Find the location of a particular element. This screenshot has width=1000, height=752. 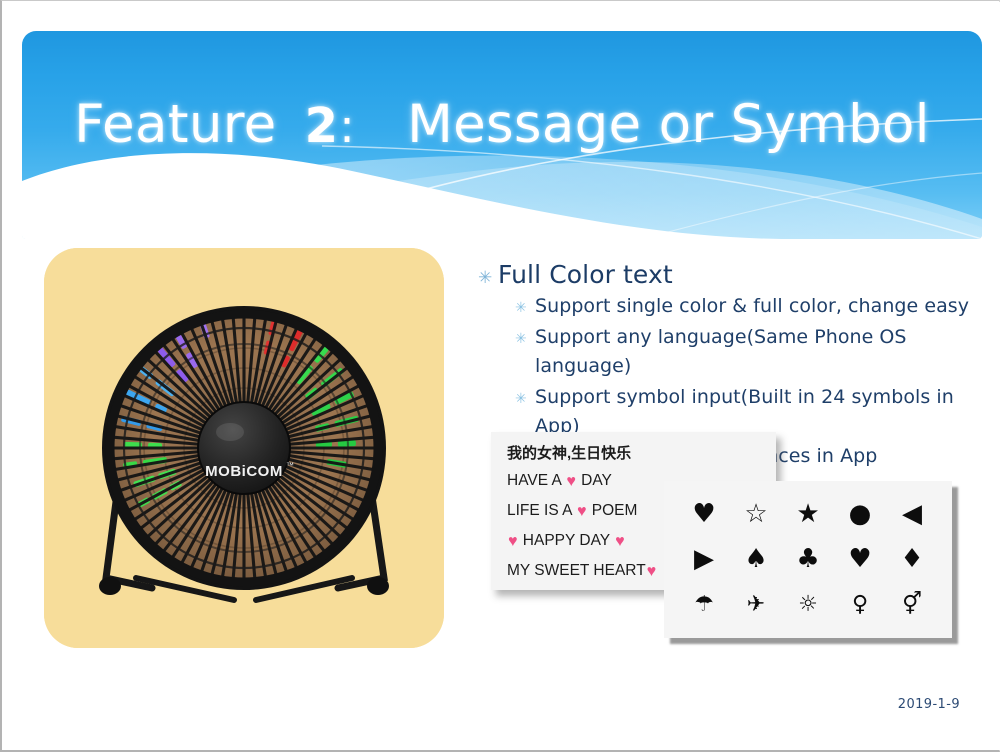

circle-filled-icon: ● is located at coordinates (860, 513).